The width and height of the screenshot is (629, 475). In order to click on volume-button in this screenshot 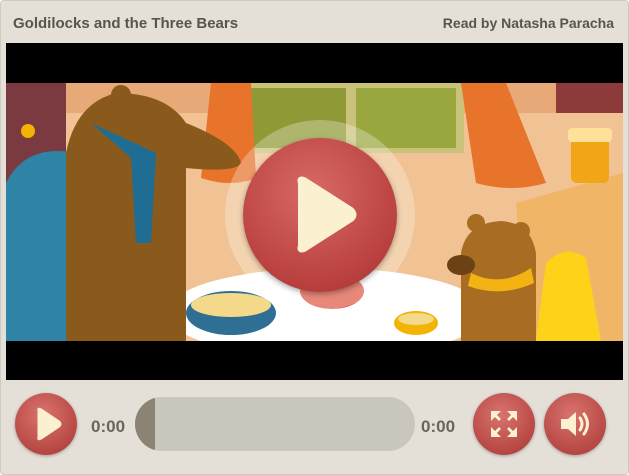, I will do `click(575, 424)`.